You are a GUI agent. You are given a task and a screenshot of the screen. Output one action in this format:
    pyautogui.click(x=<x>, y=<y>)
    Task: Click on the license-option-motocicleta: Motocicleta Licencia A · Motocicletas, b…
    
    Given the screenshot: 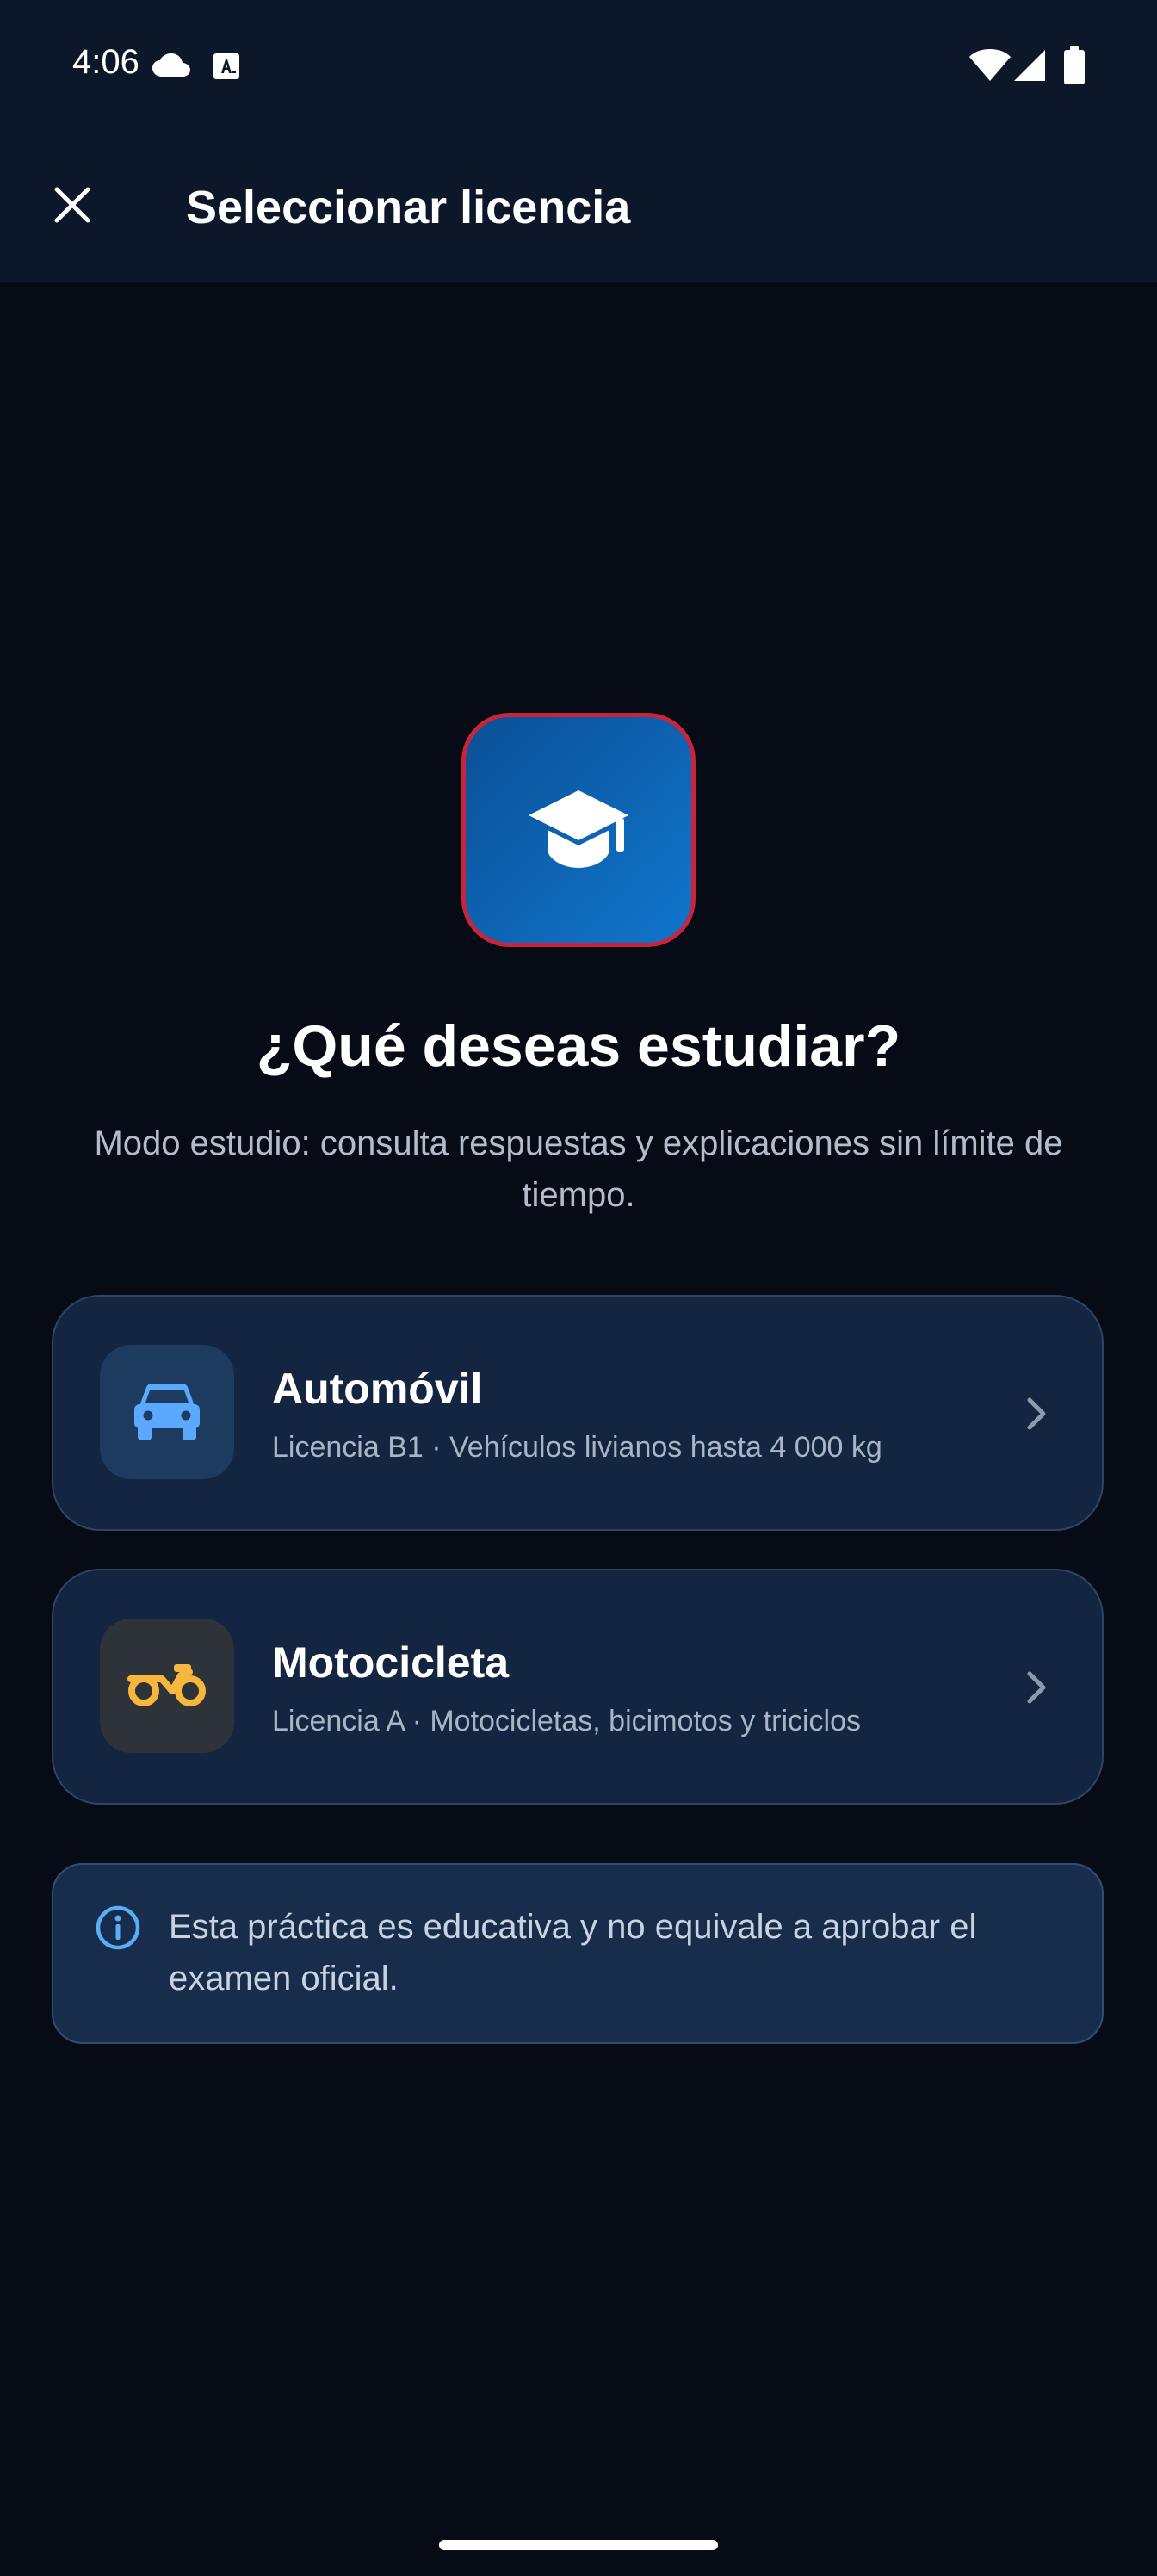 What is the action you would take?
    pyautogui.click(x=578, y=1687)
    